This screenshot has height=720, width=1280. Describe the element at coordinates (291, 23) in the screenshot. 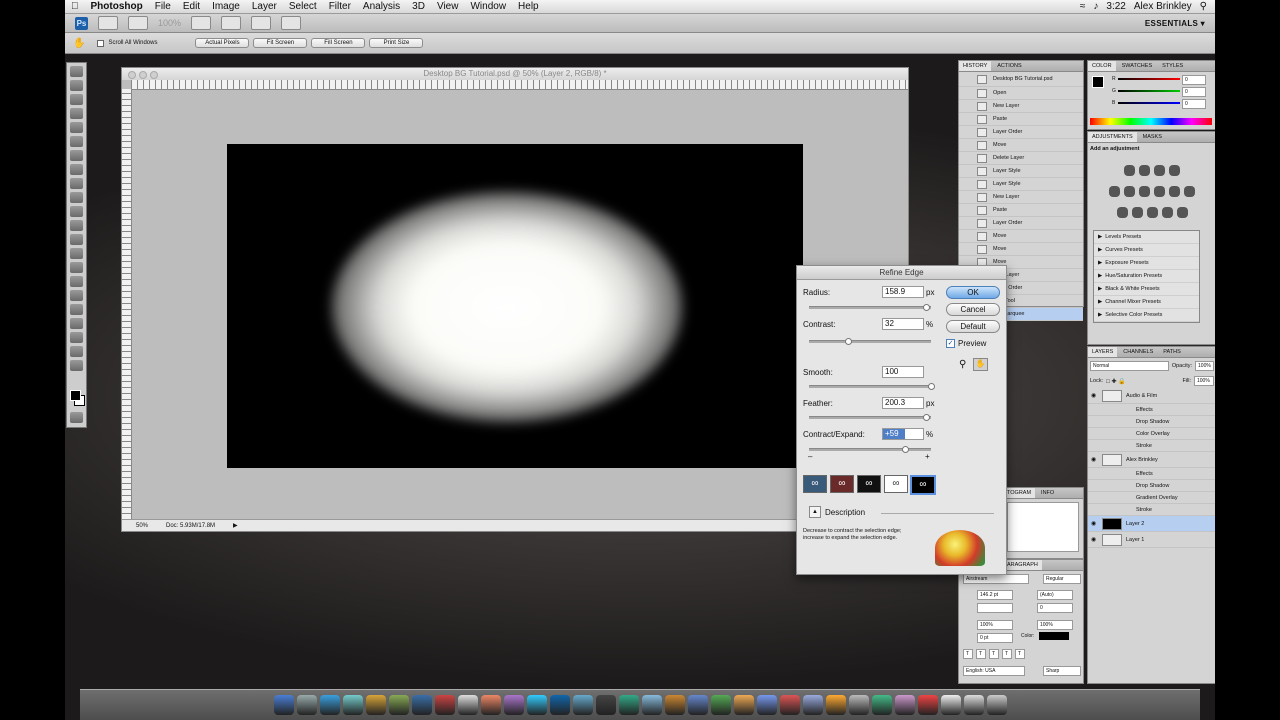

I see `screen-mode-button` at that location.